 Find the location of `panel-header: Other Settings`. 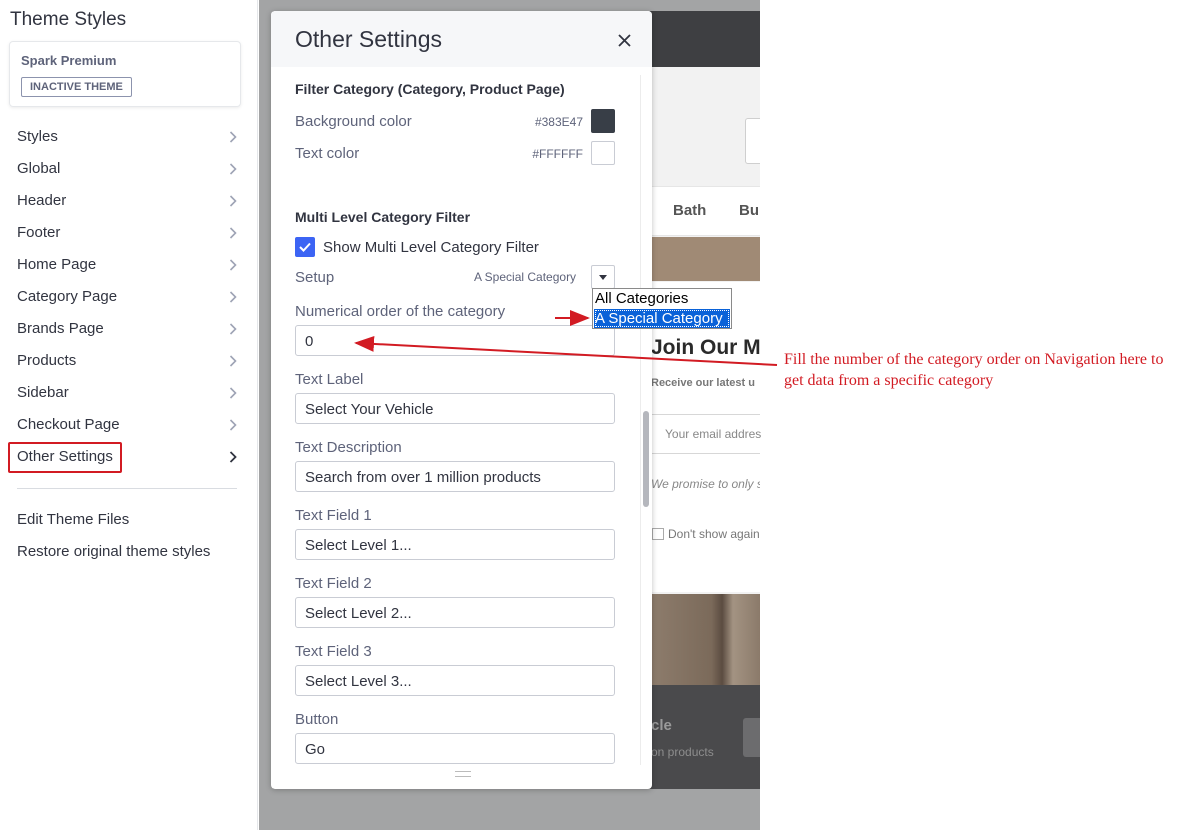

panel-header: Other Settings is located at coordinates (461, 39).